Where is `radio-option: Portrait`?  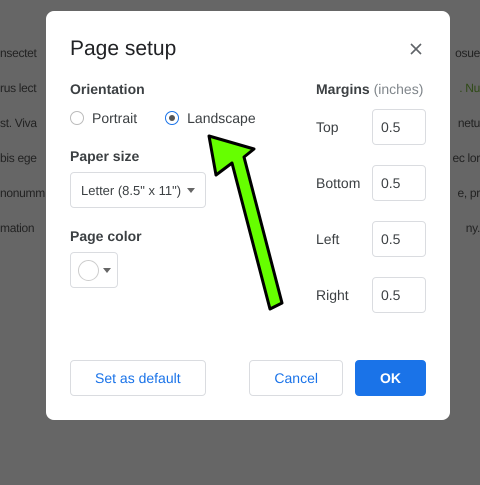
radio-option: Portrait is located at coordinates (104, 118).